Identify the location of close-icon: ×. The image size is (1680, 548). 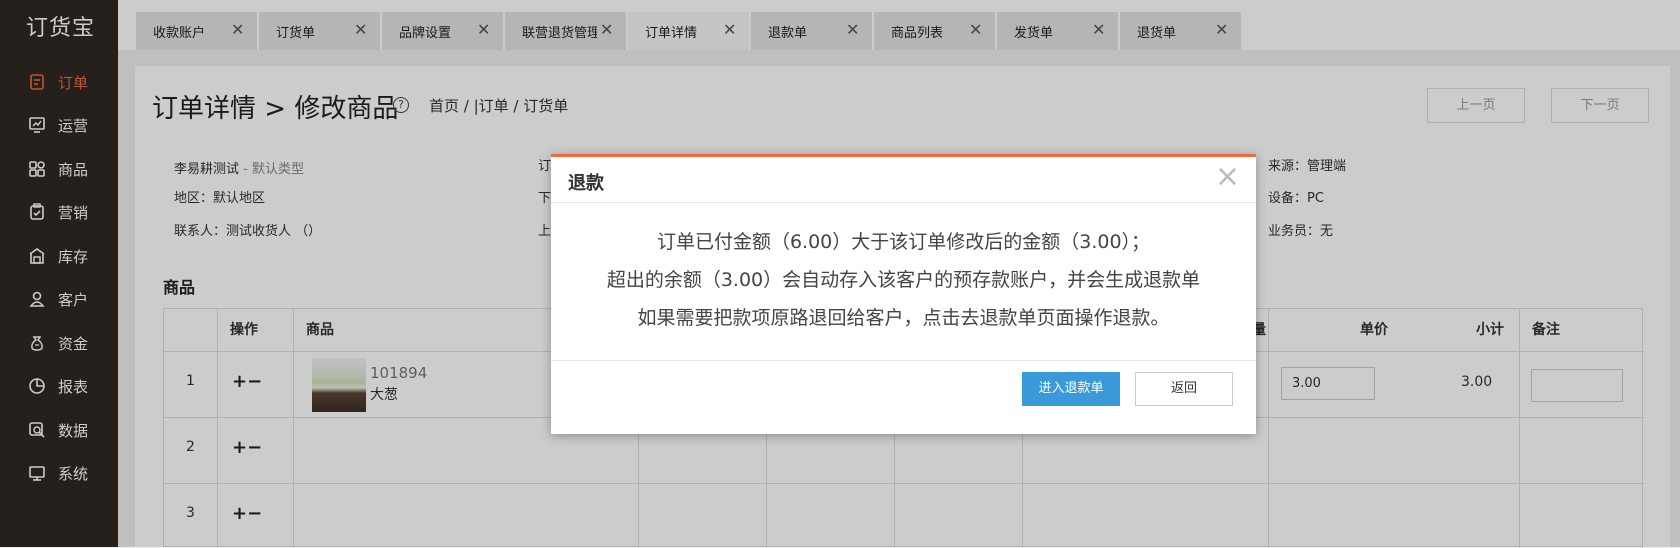
(1227, 176).